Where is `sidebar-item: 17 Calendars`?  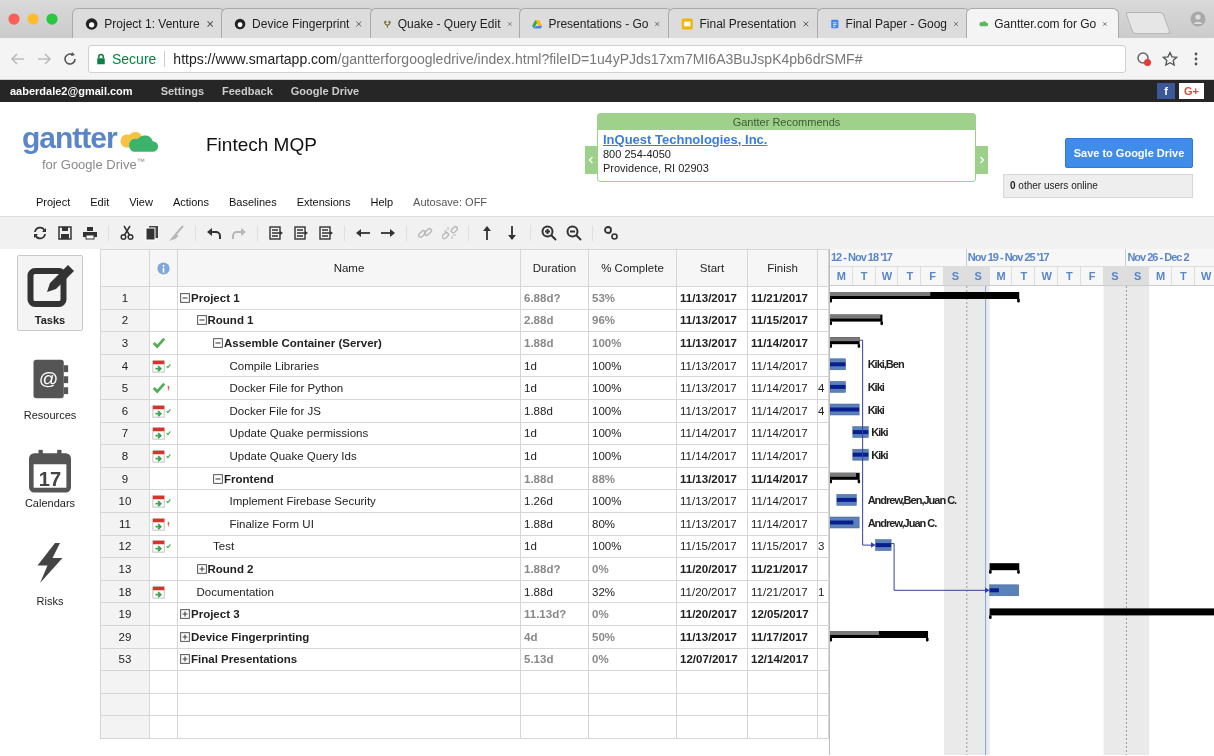
sidebar-item: 17 Calendars is located at coordinates (50, 477).